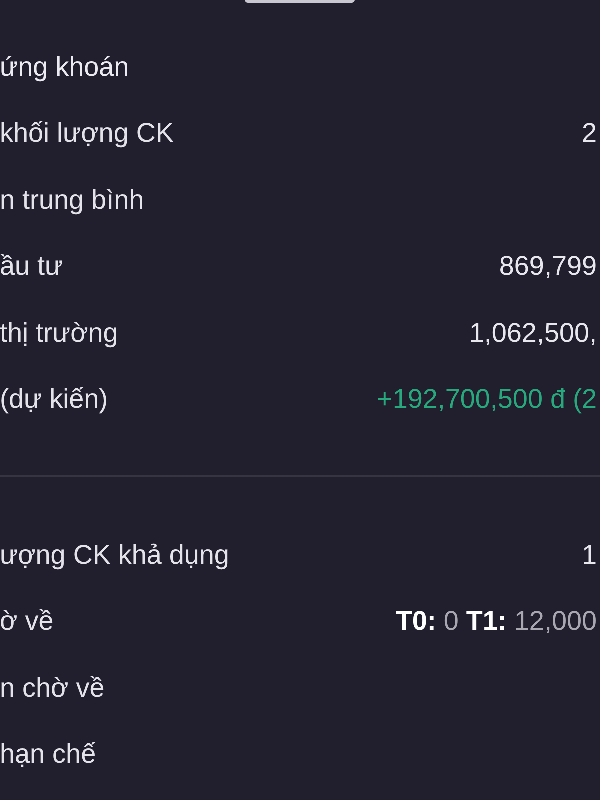 This screenshot has width=600, height=800. Describe the element at coordinates (87, 134) in the screenshot. I see `field-label: khối lượng CK` at that location.